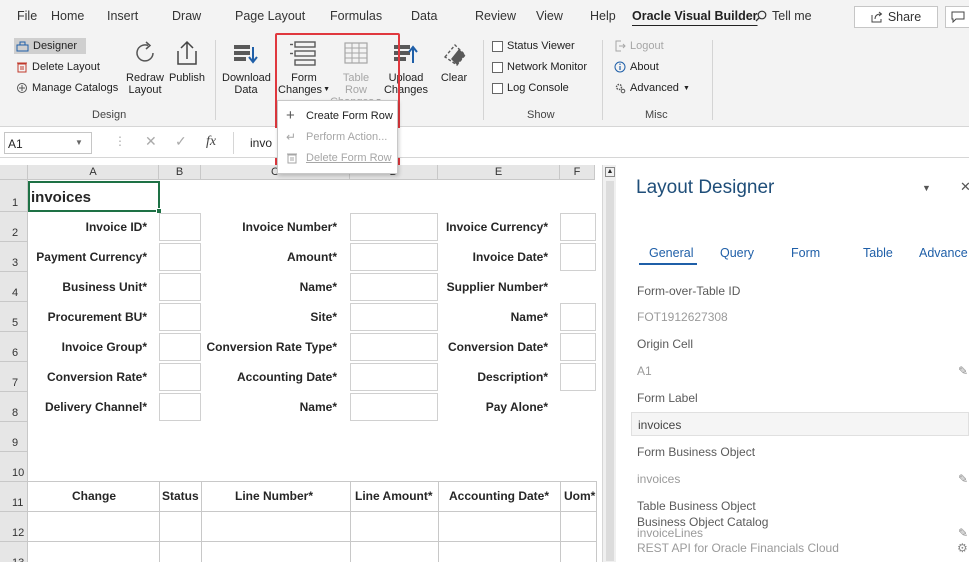 This screenshot has height=562, width=969. What do you see at coordinates (14, 497) in the screenshot?
I see `row-header: 11` at bounding box center [14, 497].